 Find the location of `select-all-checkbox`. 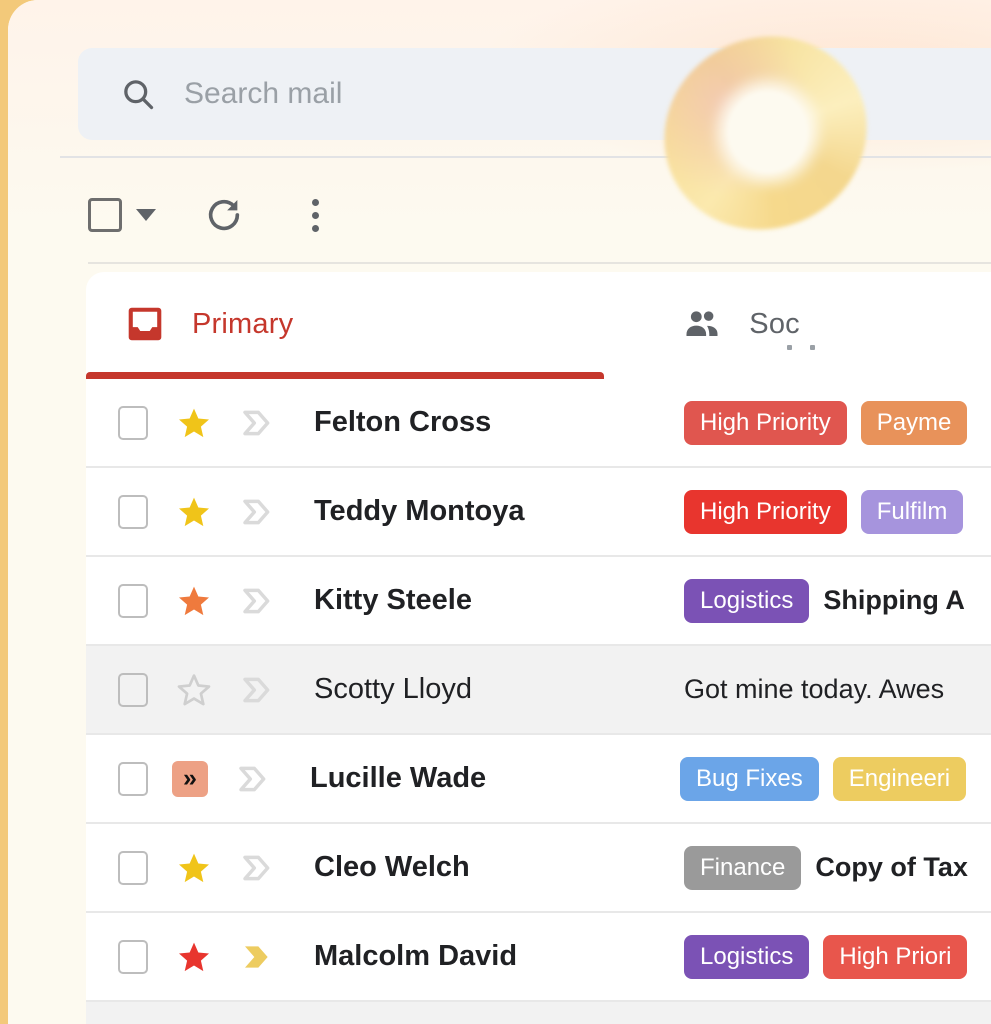

select-all-checkbox is located at coordinates (105, 215).